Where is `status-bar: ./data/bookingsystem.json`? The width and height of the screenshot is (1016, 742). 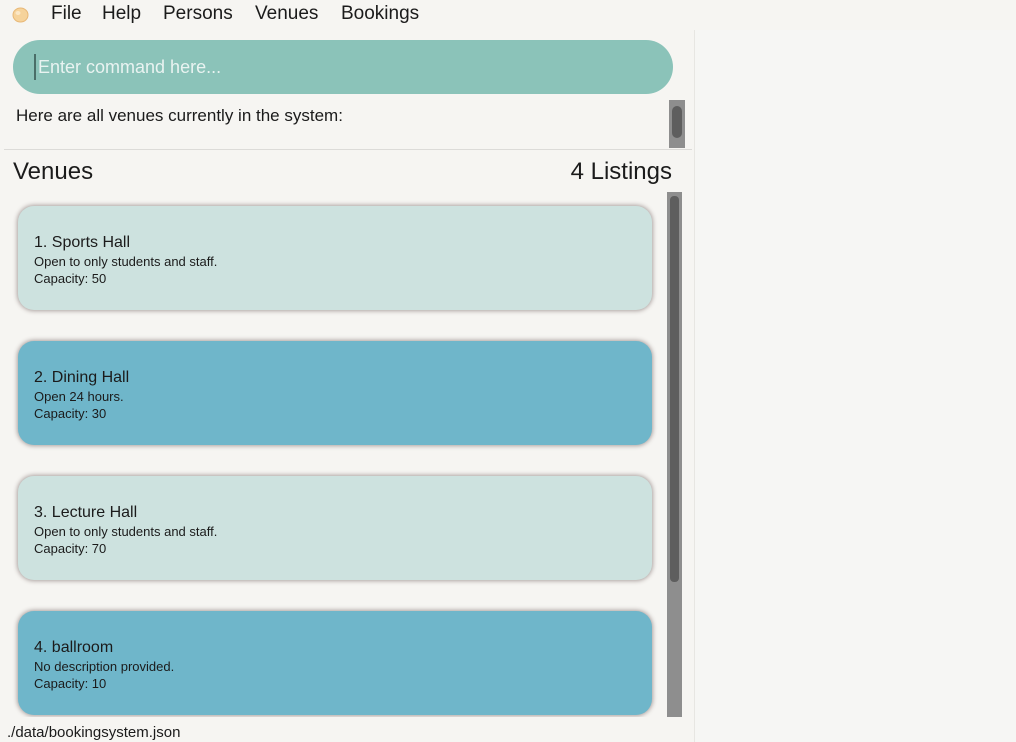
status-bar: ./data/bookingsystem.json is located at coordinates (347, 730).